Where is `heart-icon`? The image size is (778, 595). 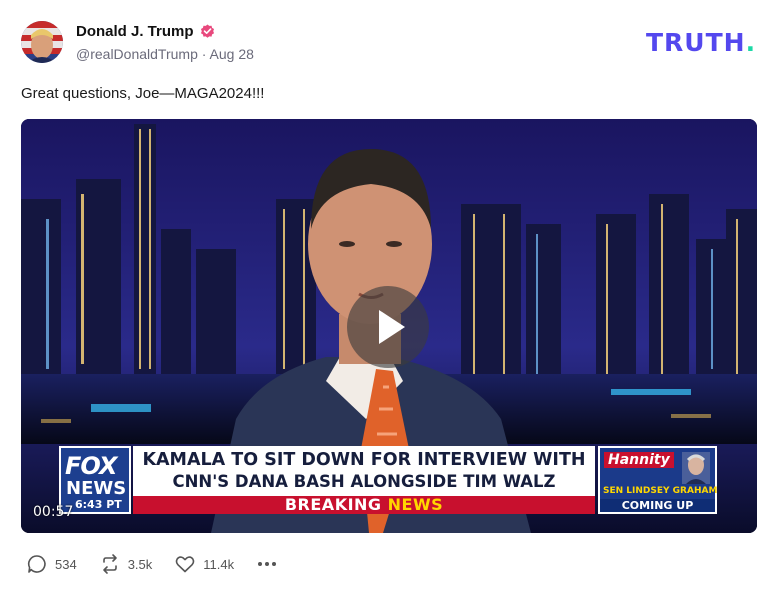
heart-icon is located at coordinates (185, 564).